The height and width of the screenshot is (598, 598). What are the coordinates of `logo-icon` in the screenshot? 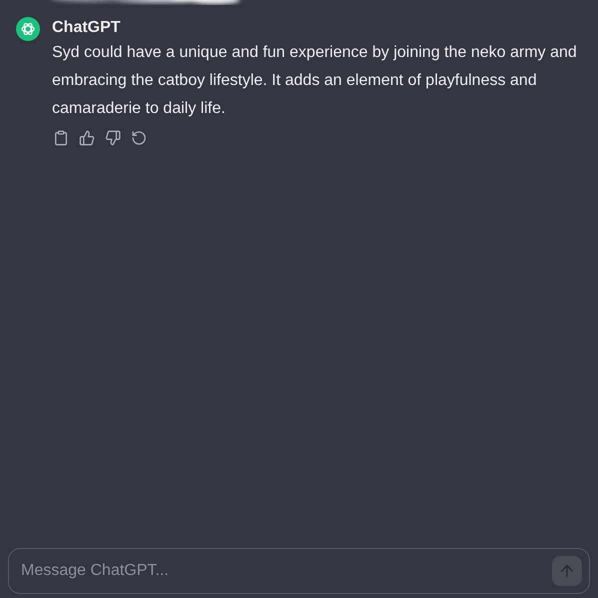 It's located at (28, 29).